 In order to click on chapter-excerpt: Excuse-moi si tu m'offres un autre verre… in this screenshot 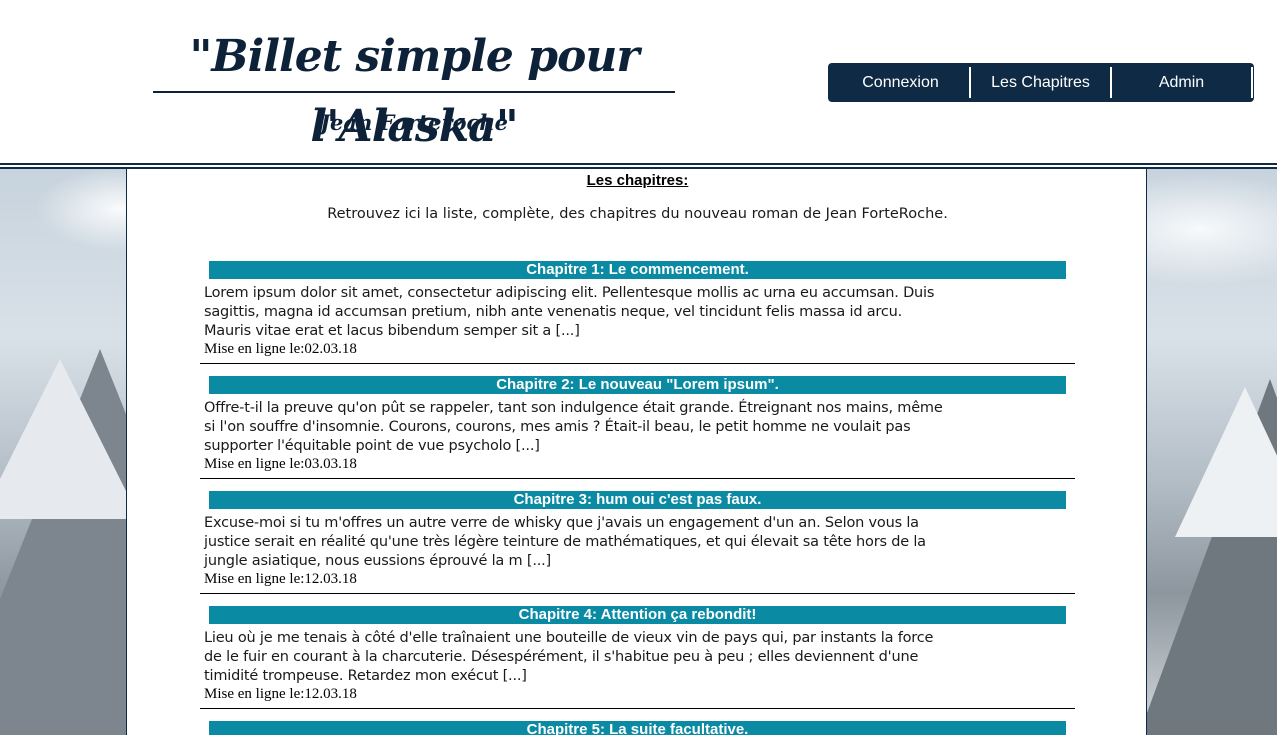, I will do `click(565, 542)`.